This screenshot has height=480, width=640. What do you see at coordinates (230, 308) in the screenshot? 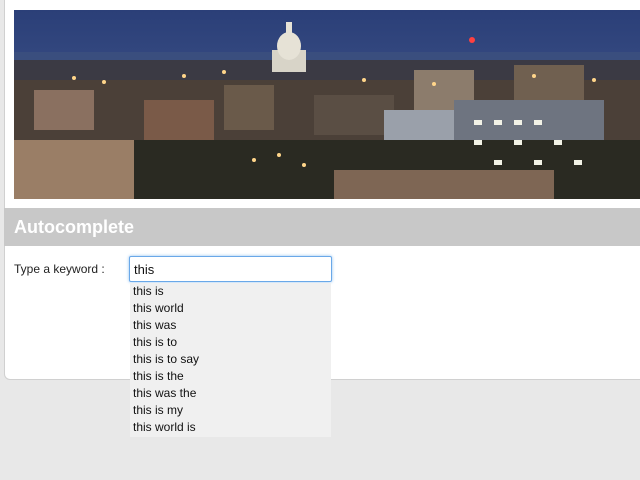
I see `suggestion-item: this world` at bounding box center [230, 308].